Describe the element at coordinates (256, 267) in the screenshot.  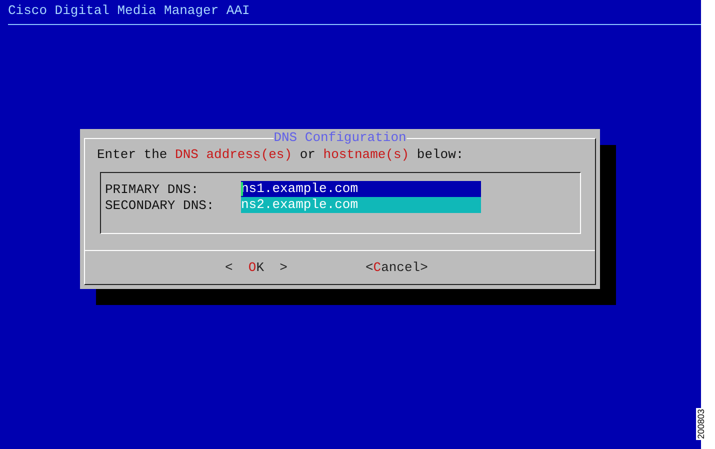
I see `dialog-button: < OK >` at that location.